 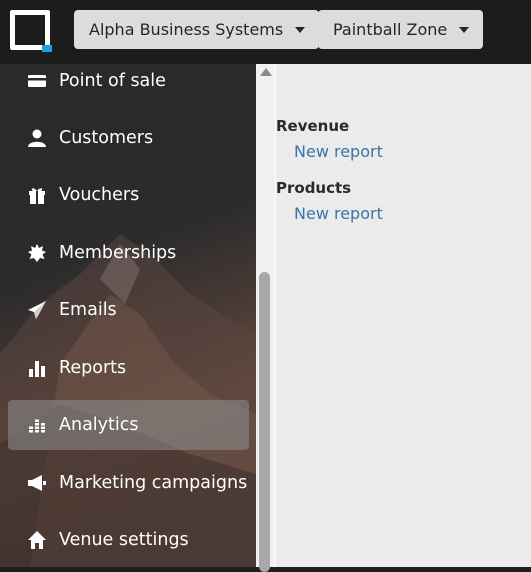 What do you see at coordinates (37, 138) in the screenshot?
I see `user-icon` at bounding box center [37, 138].